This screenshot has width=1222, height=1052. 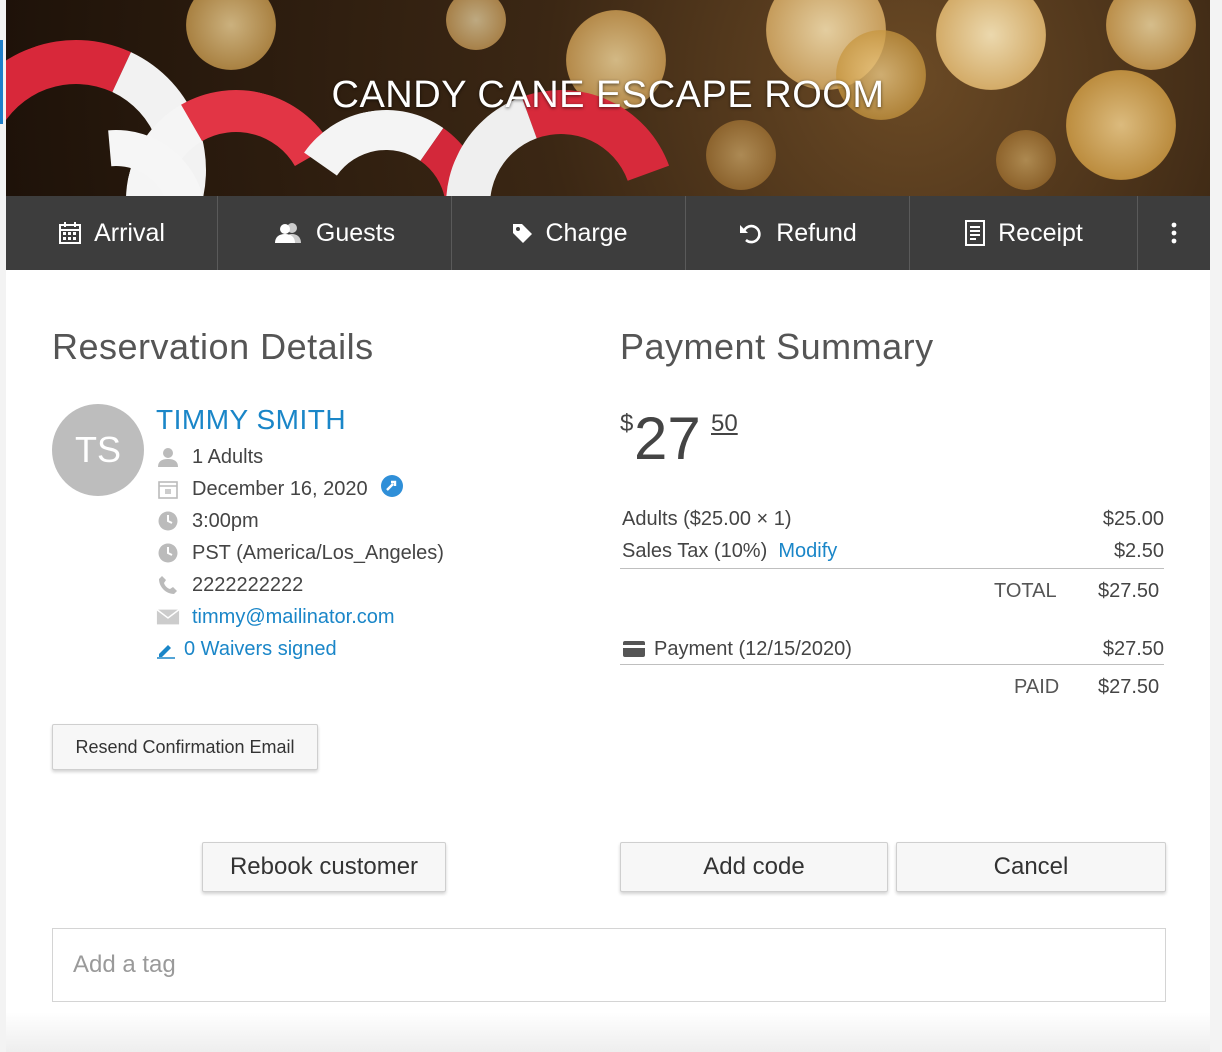 I want to click on date-row: December 16, 2020, so click(x=280, y=489).